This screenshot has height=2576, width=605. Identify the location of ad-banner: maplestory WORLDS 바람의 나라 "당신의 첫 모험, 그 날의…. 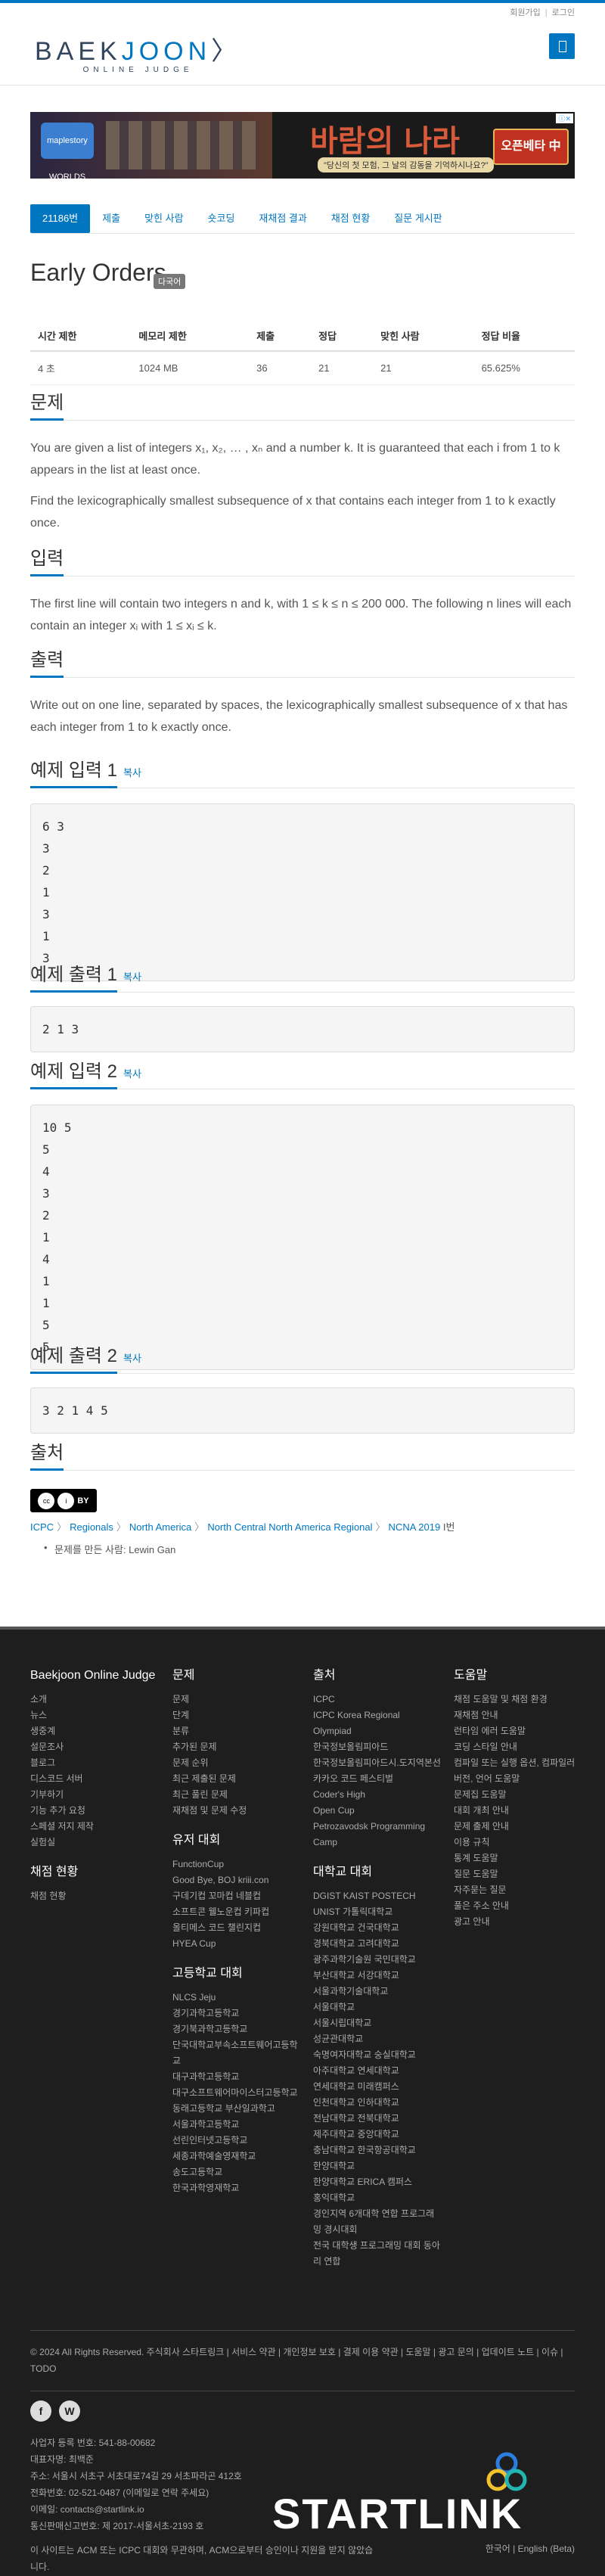
(302, 145).